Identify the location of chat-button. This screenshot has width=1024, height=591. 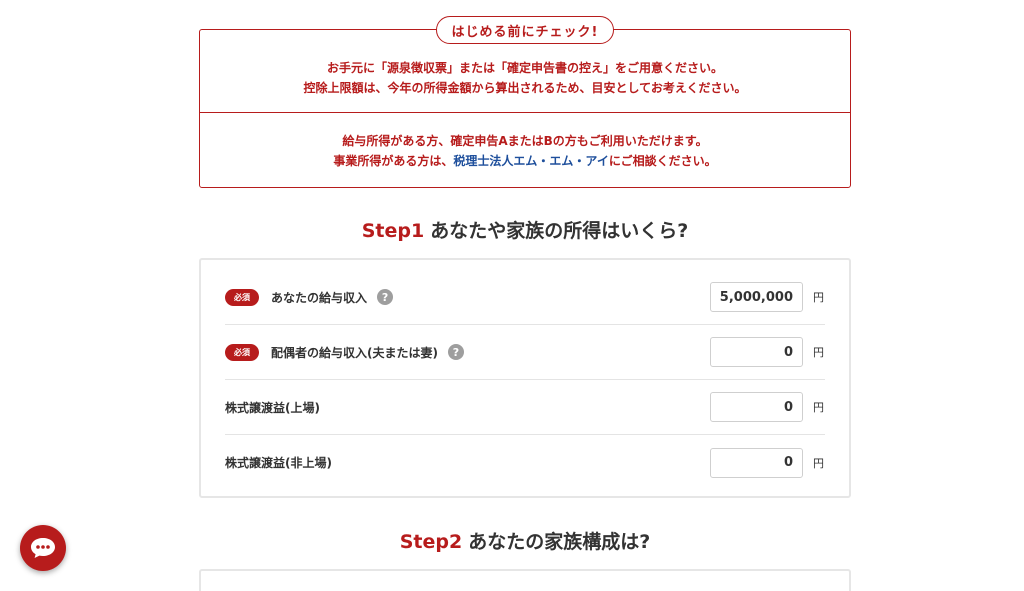
(43, 548).